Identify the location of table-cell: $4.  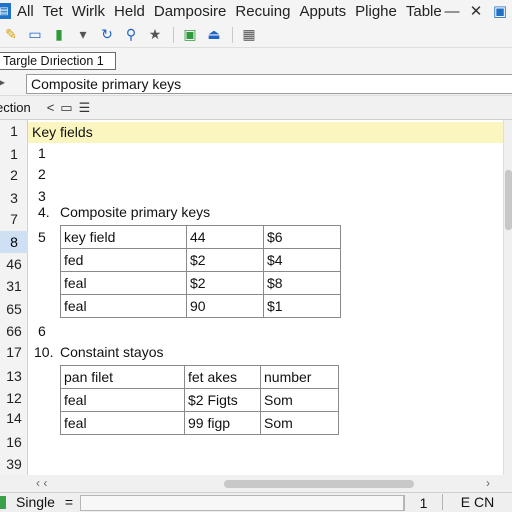
(302, 260).